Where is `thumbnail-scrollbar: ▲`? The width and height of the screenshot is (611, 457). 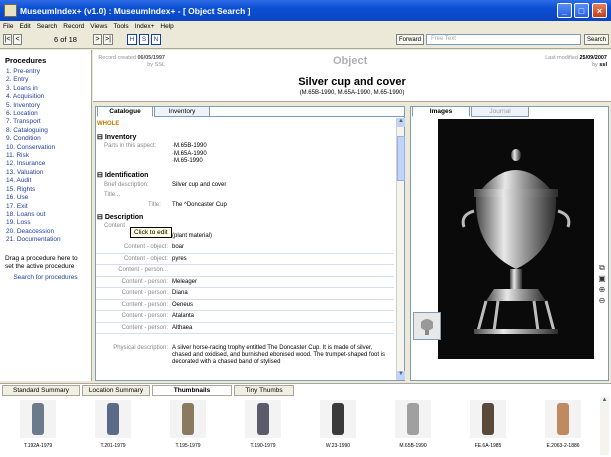
thumbnail-scrollbar: ▲ is located at coordinates (604, 426).